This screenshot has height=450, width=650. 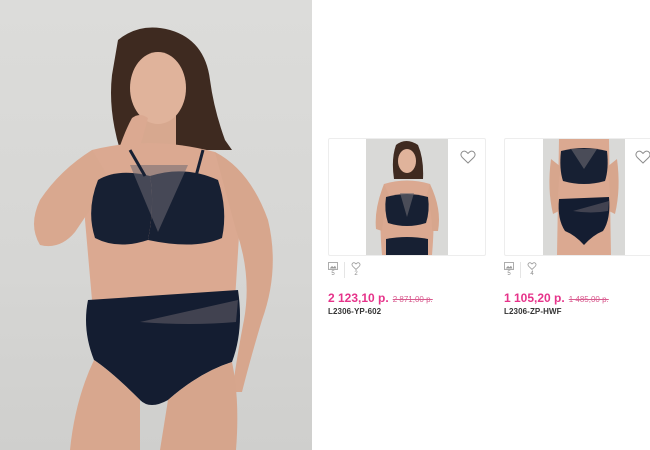 I want to click on product-photo-bra-illustration, so click(x=407, y=197).